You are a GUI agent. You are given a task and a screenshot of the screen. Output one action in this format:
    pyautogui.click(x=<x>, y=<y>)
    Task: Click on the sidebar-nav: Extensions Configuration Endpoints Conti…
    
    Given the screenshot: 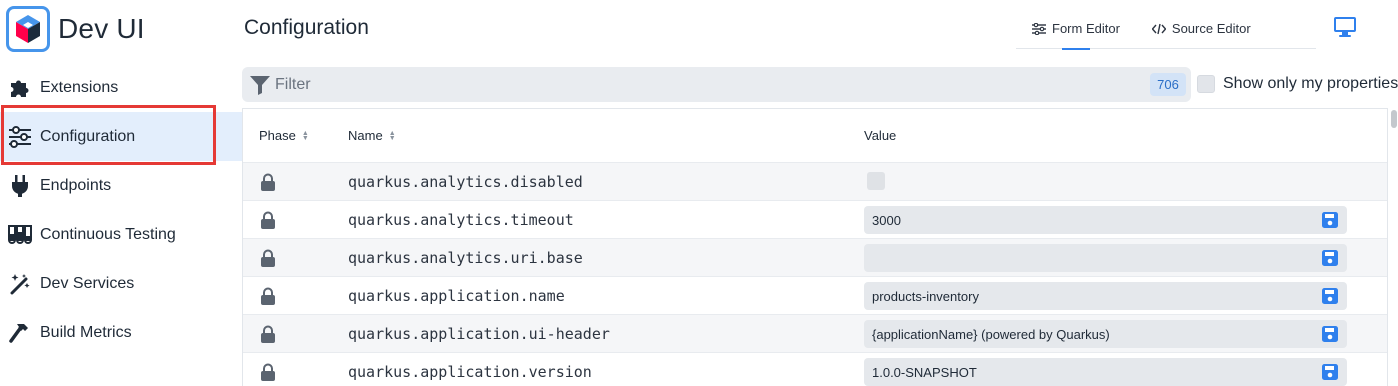 What is the action you would take?
    pyautogui.click(x=121, y=210)
    